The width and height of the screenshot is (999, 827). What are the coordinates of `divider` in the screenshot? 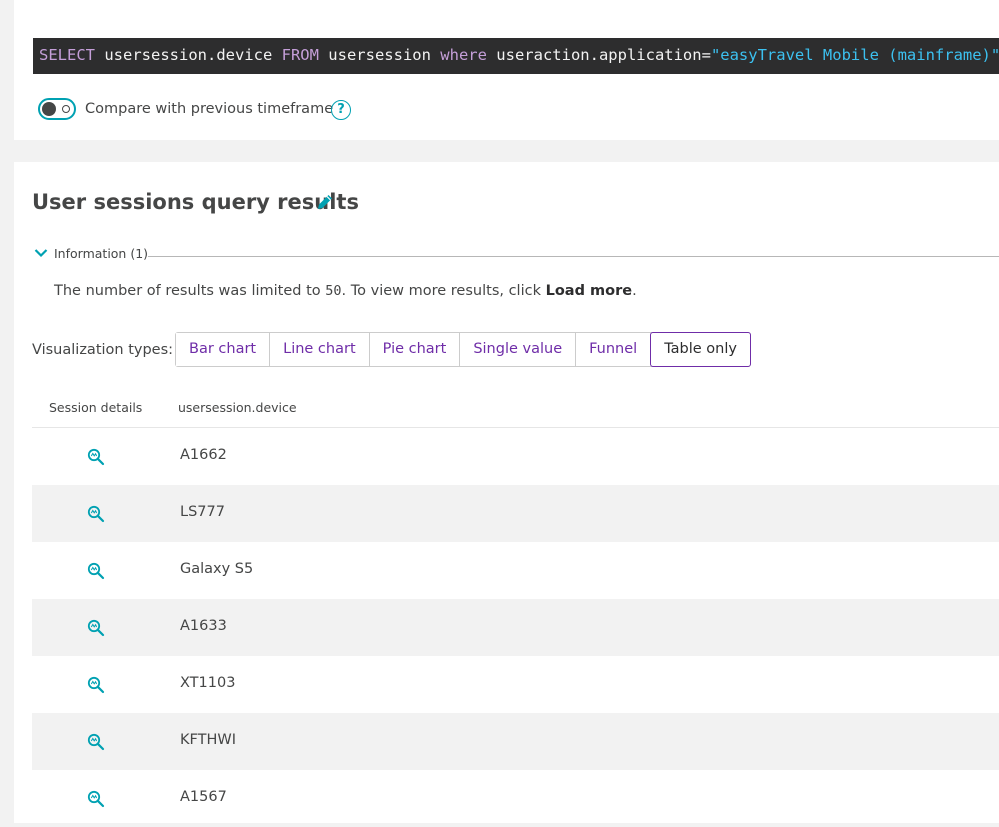 It's located at (573, 256).